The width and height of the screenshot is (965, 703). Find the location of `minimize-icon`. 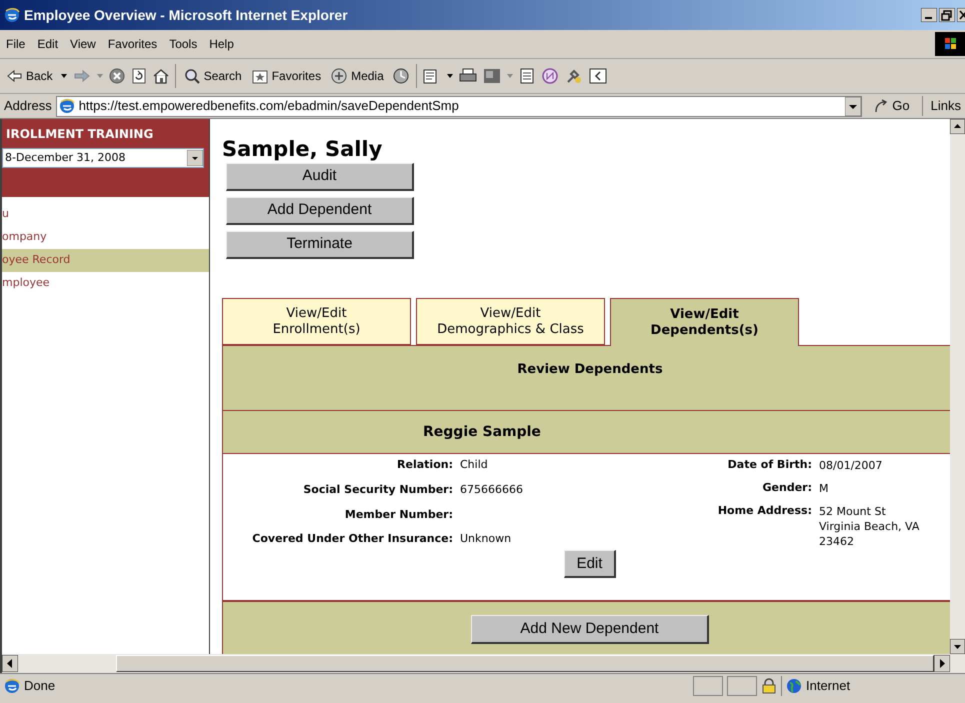

minimize-icon is located at coordinates (929, 15).